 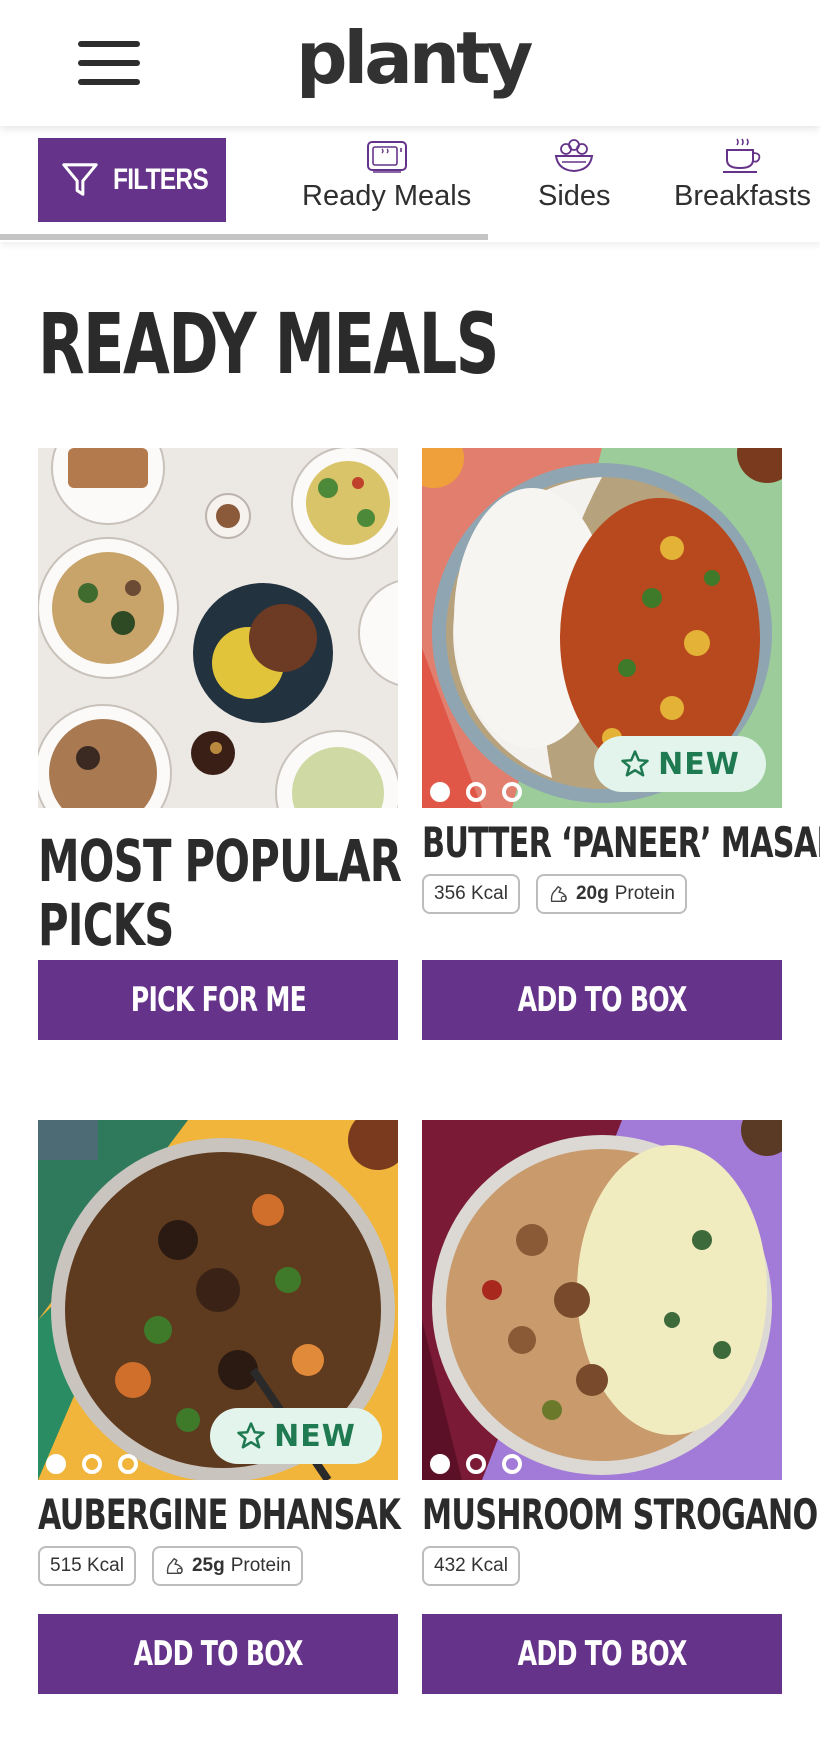 What do you see at coordinates (110, 63) in the screenshot?
I see `hamburger-menu-icon` at bounding box center [110, 63].